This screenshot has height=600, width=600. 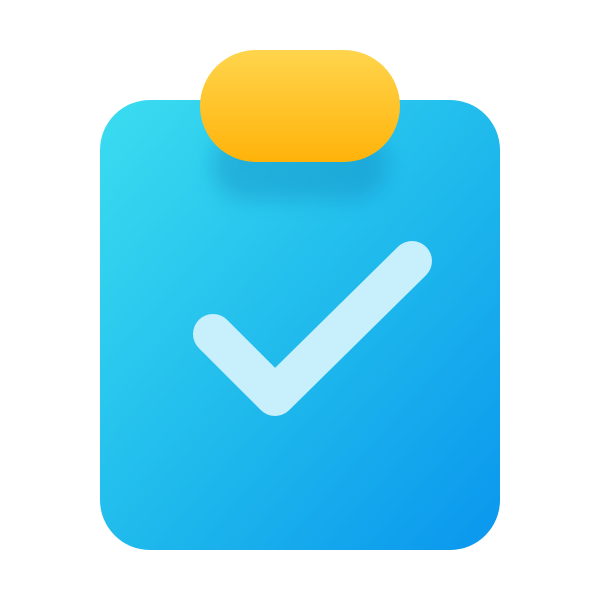 What do you see at coordinates (300, 106) in the screenshot?
I see `clipboard-clip` at bounding box center [300, 106].